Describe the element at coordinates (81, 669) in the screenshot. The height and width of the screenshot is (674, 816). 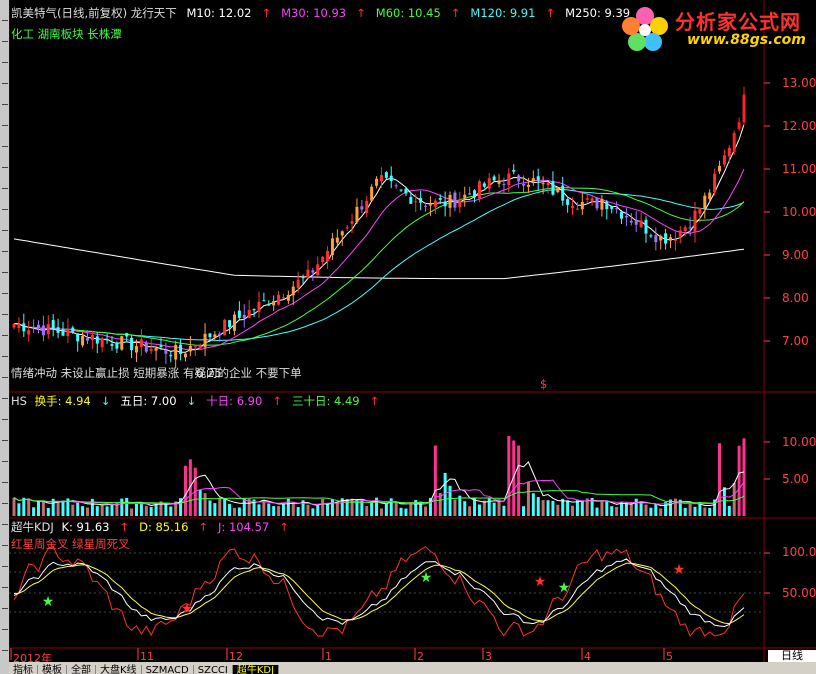
I see `tab-2: 全部` at that location.